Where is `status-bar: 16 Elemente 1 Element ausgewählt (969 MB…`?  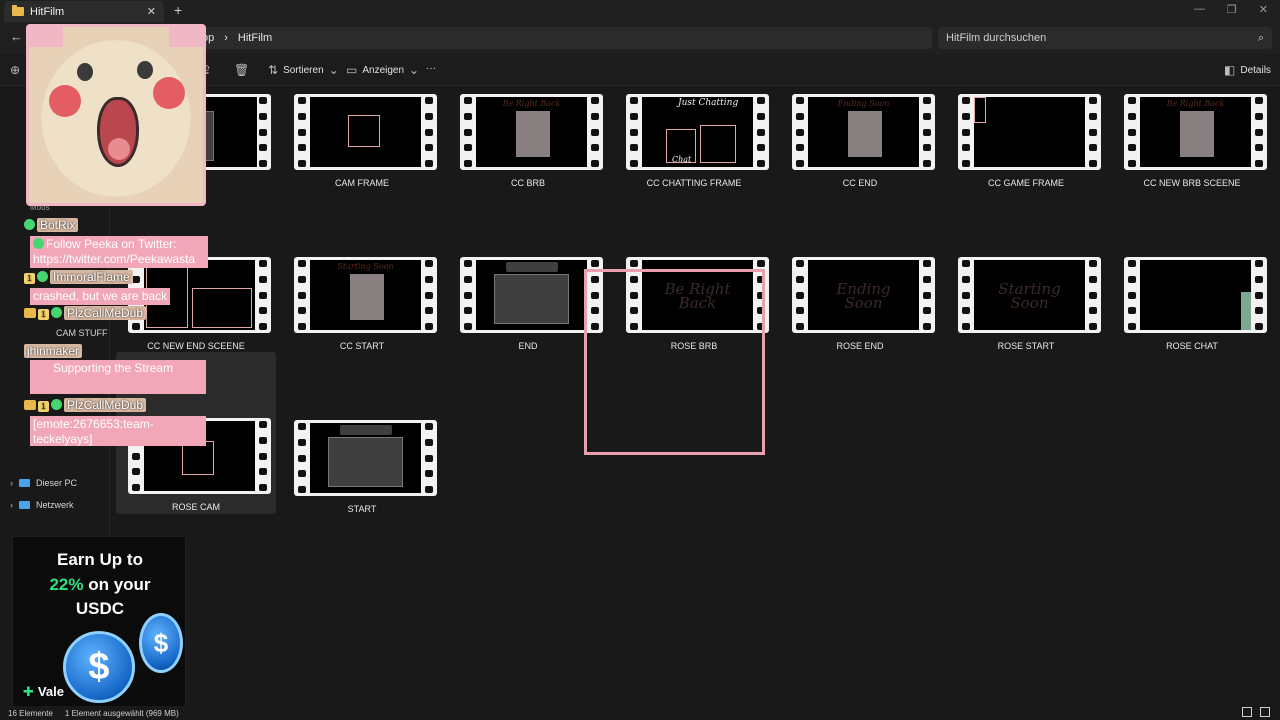
status-bar: 16 Elemente 1 Element ausgewählt (969 MB… is located at coordinates (640, 713).